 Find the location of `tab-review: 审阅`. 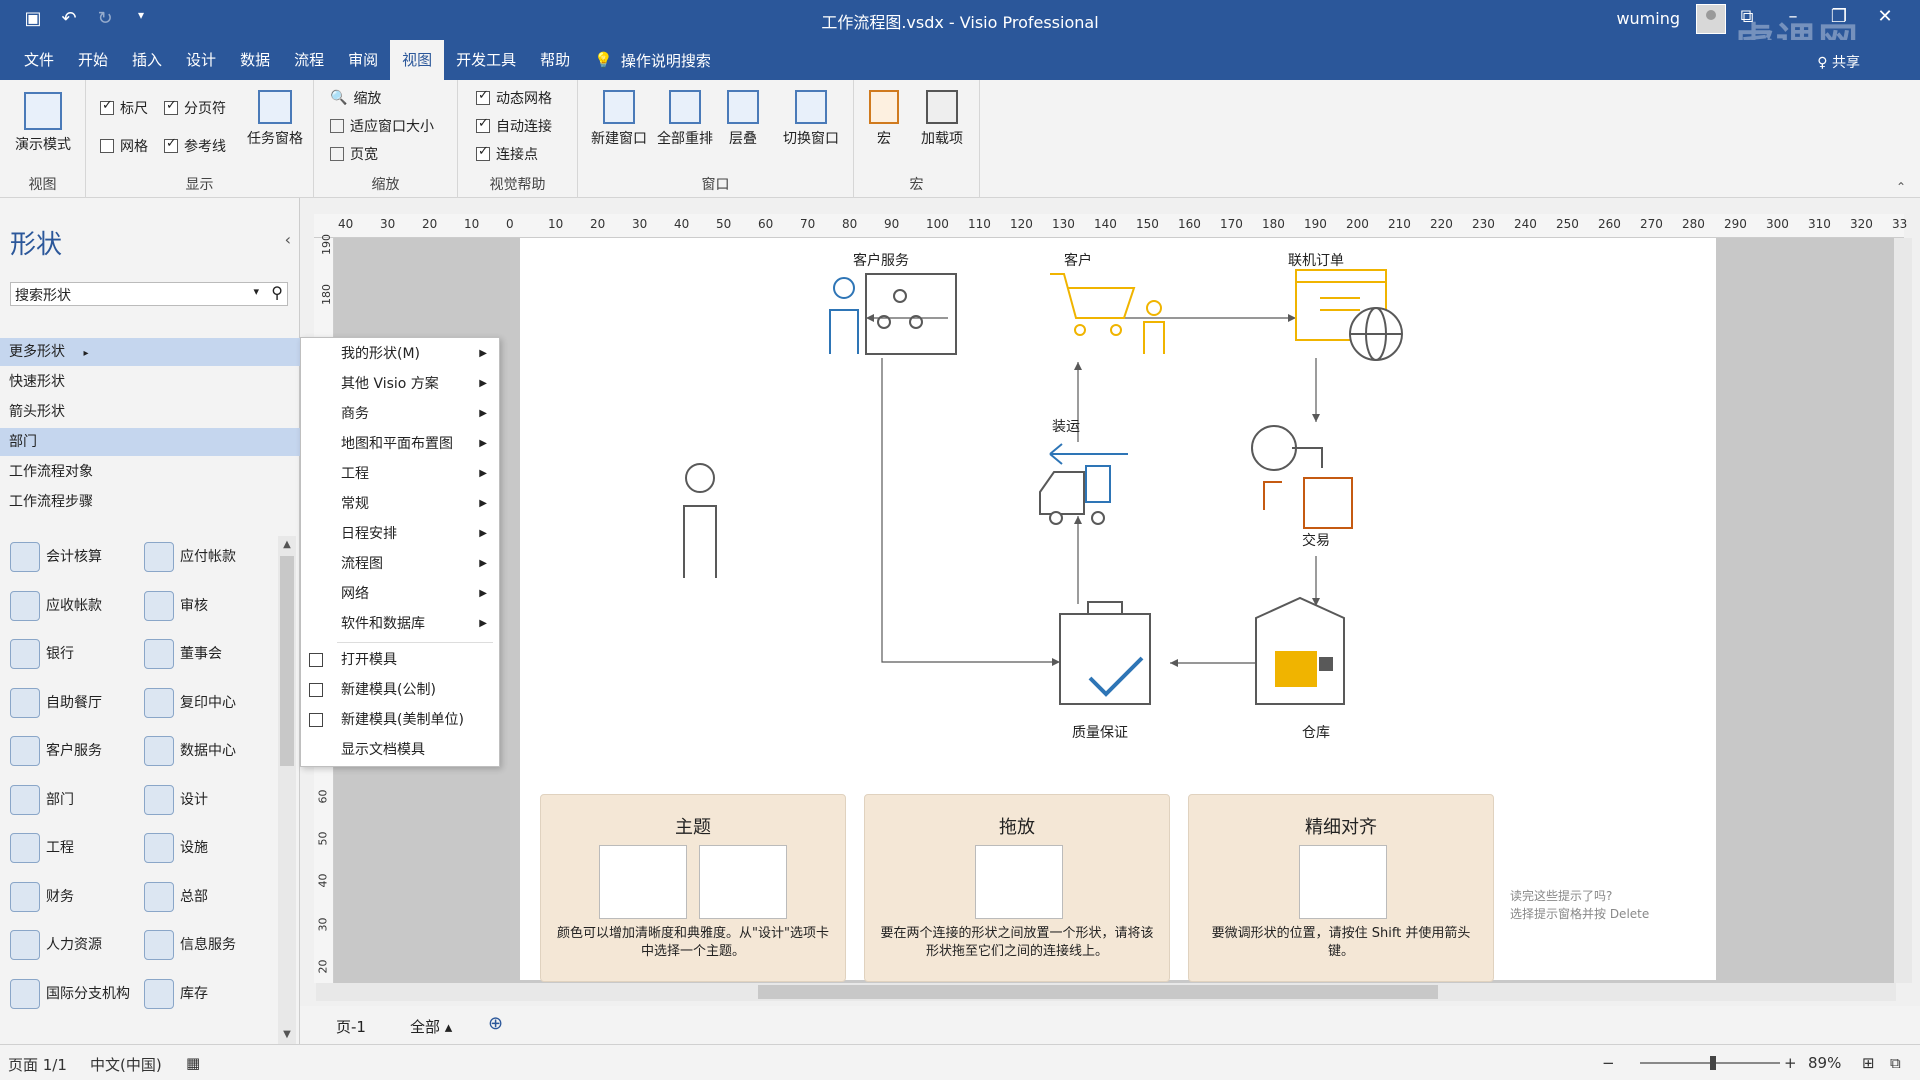

tab-review: 审阅 is located at coordinates (363, 60).